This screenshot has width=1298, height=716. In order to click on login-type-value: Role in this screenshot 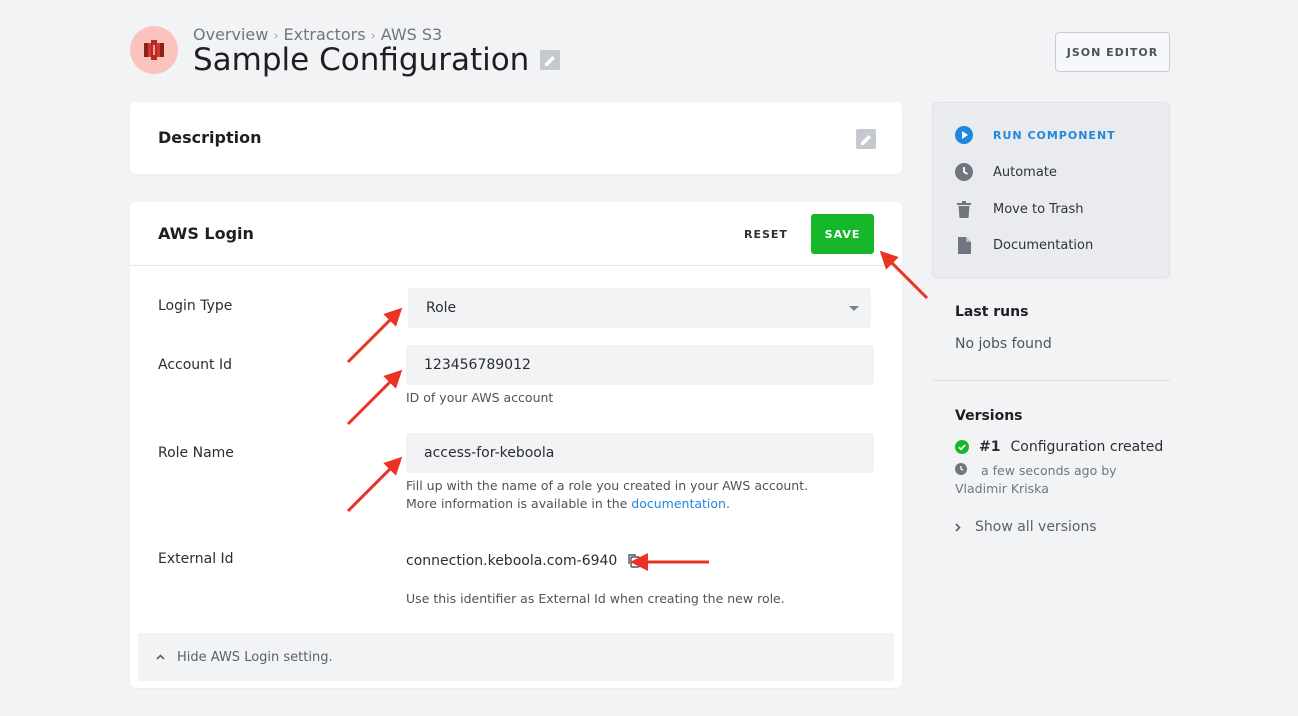, I will do `click(441, 308)`.